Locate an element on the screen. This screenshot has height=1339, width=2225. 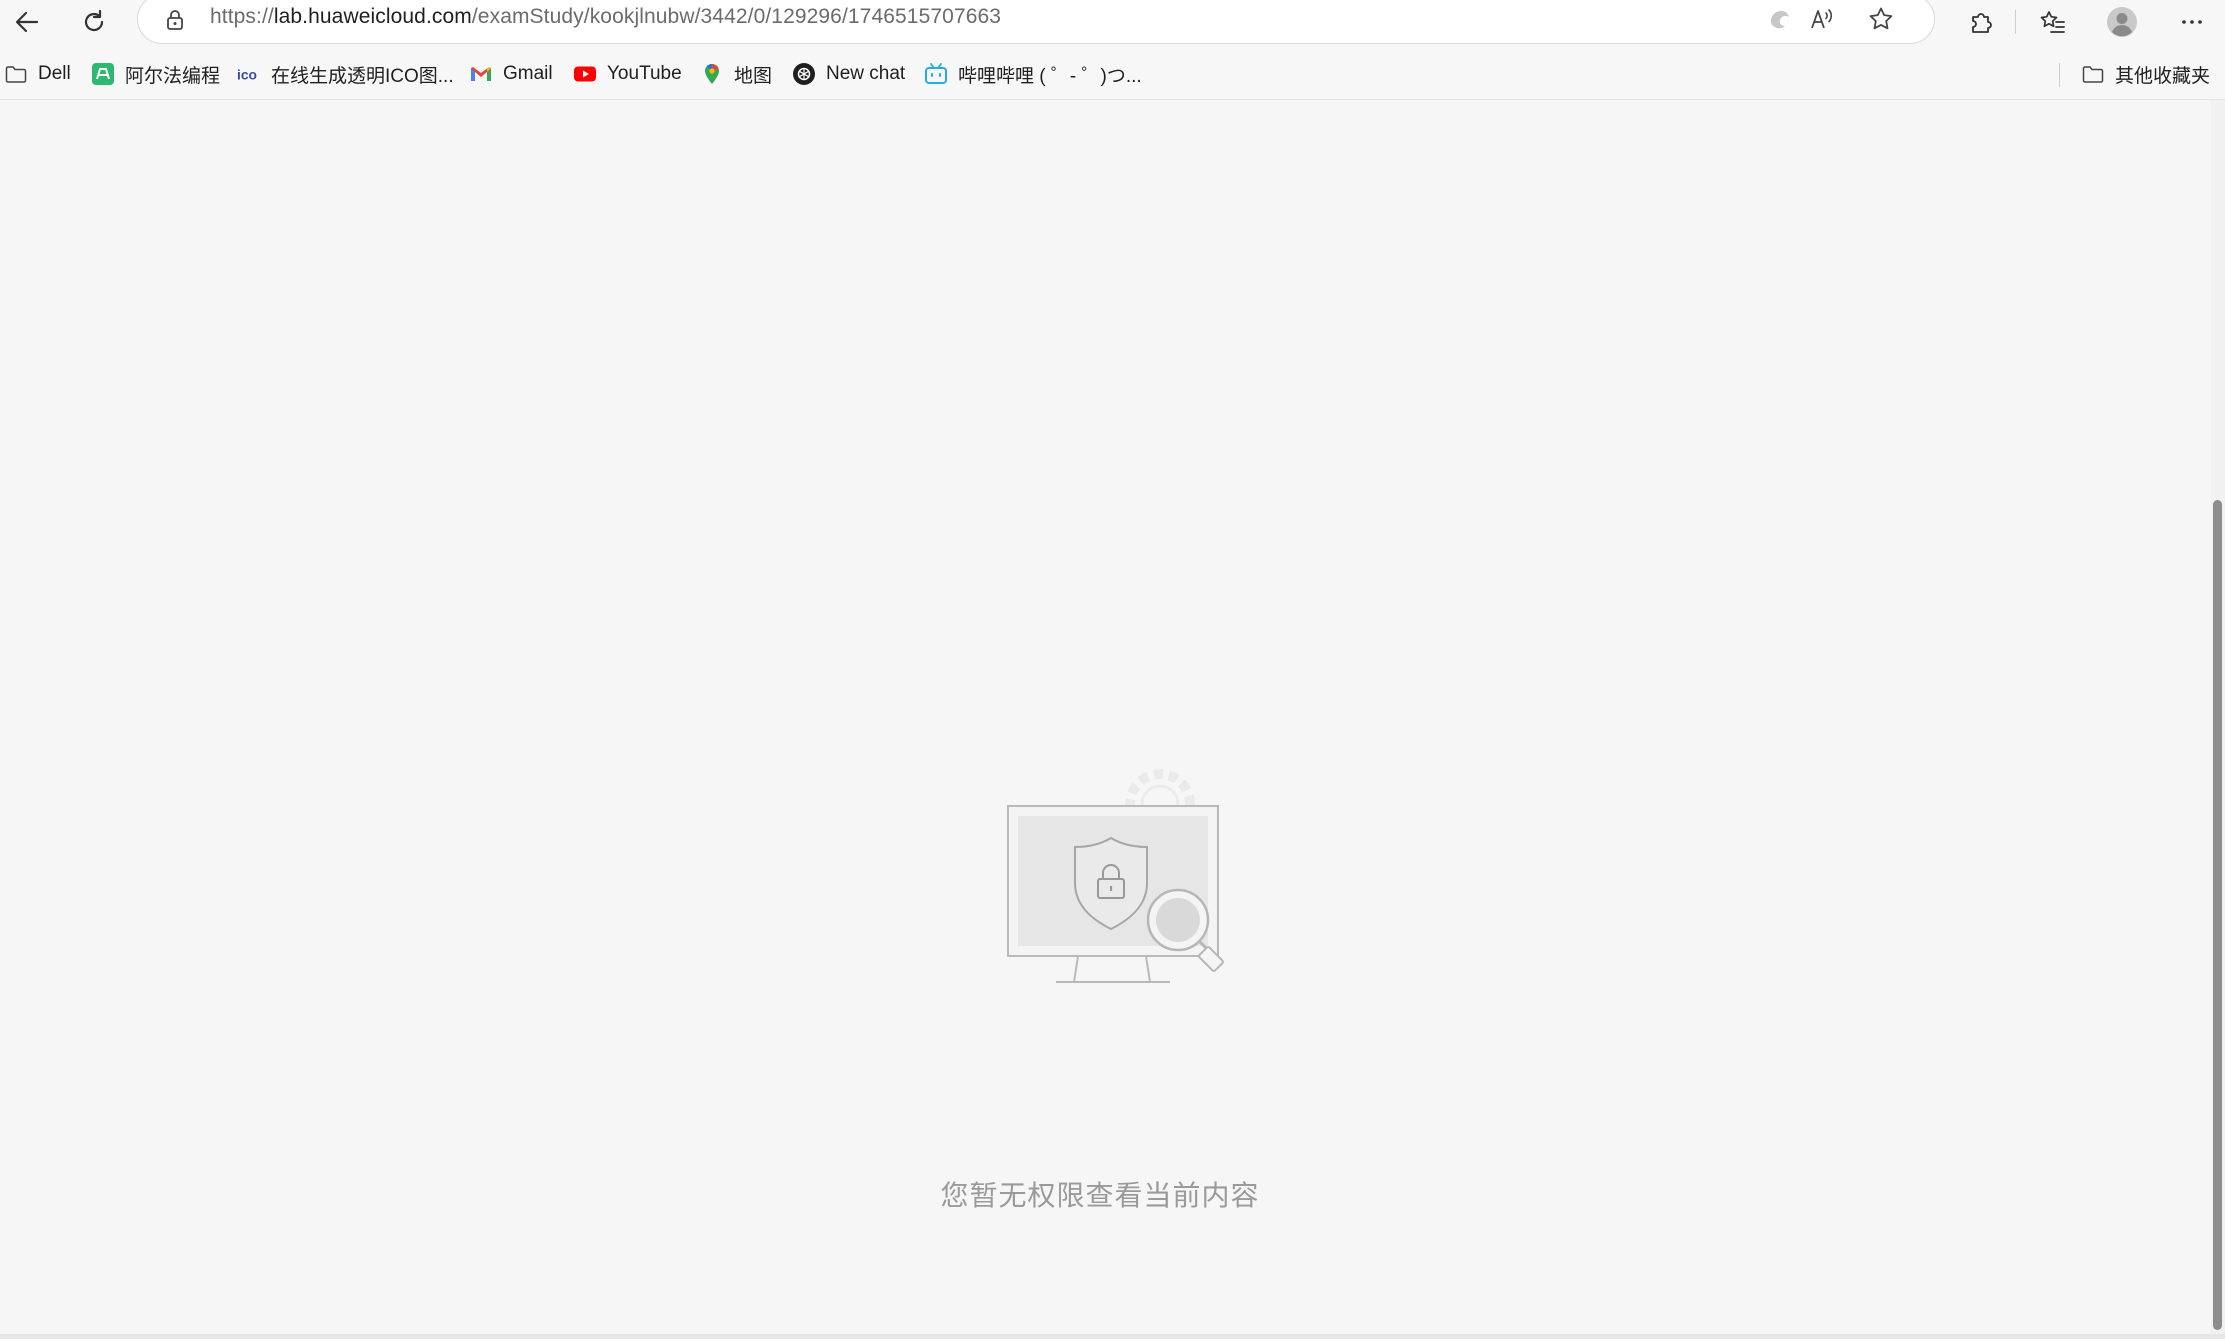
back-button is located at coordinates (27, 21).